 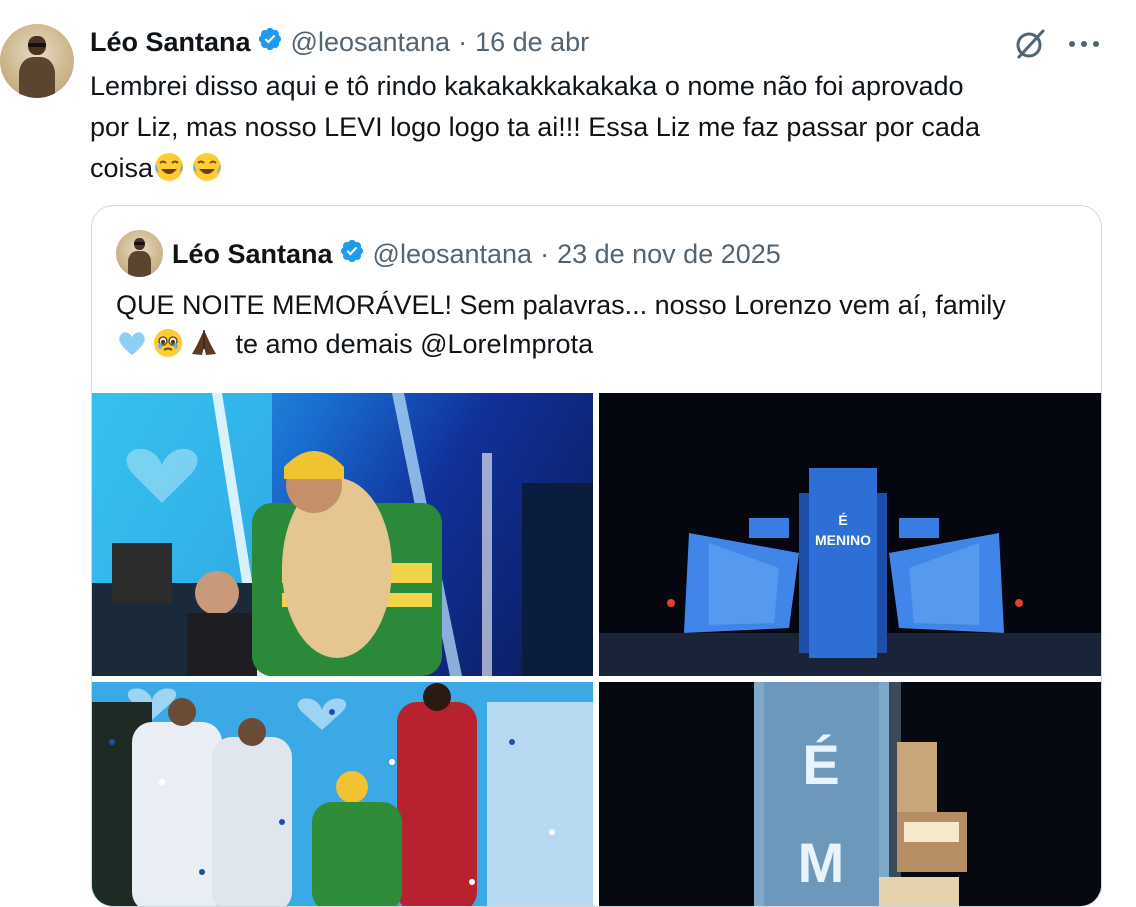 What do you see at coordinates (842, 520) in the screenshot?
I see `stage-overlay-text: É` at bounding box center [842, 520].